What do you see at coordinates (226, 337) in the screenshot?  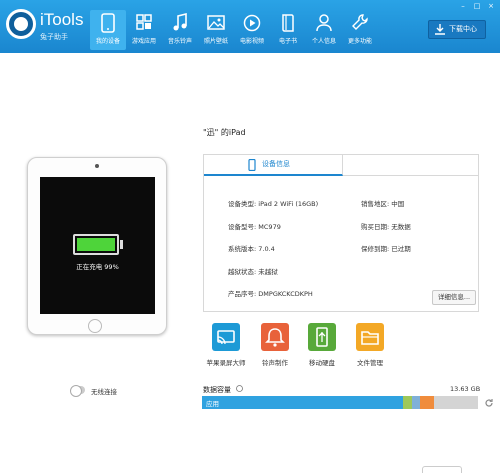 I see `screen-cast-icon` at bounding box center [226, 337].